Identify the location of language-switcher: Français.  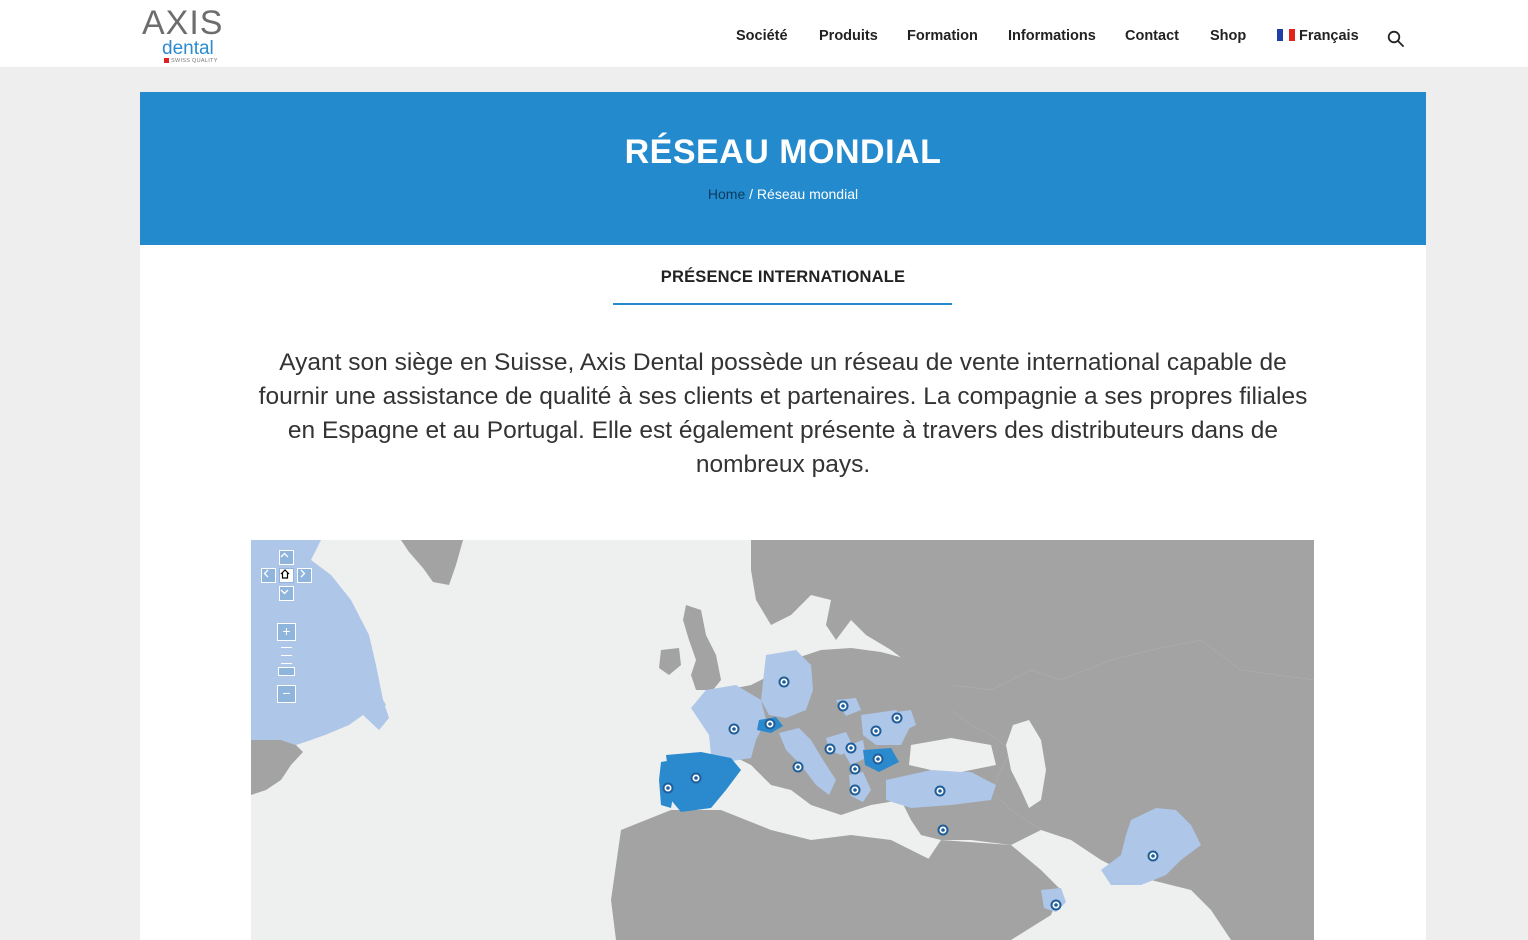
(1318, 36).